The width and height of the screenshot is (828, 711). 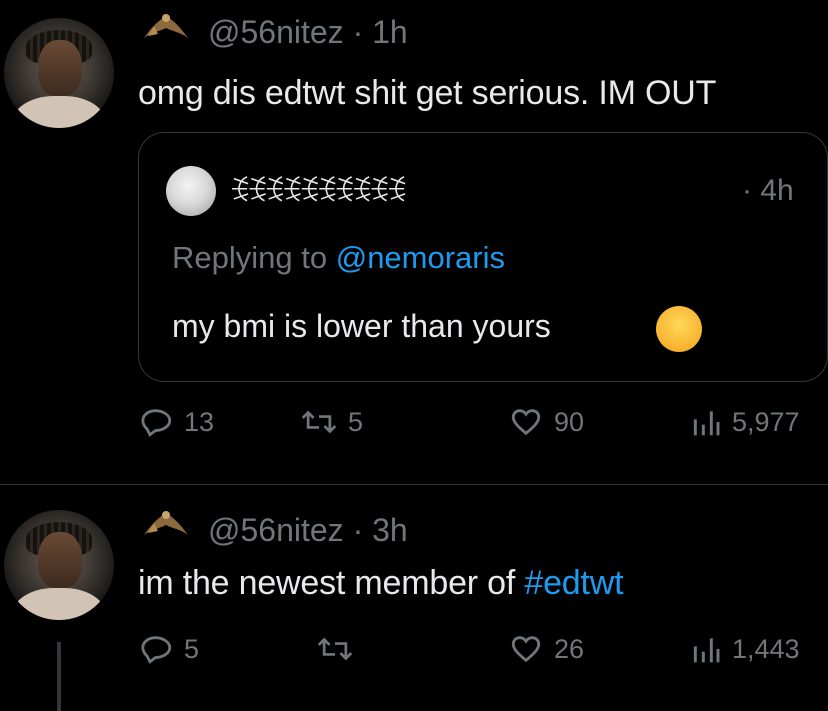 I want to click on views-button: 1,443, so click(x=745, y=649).